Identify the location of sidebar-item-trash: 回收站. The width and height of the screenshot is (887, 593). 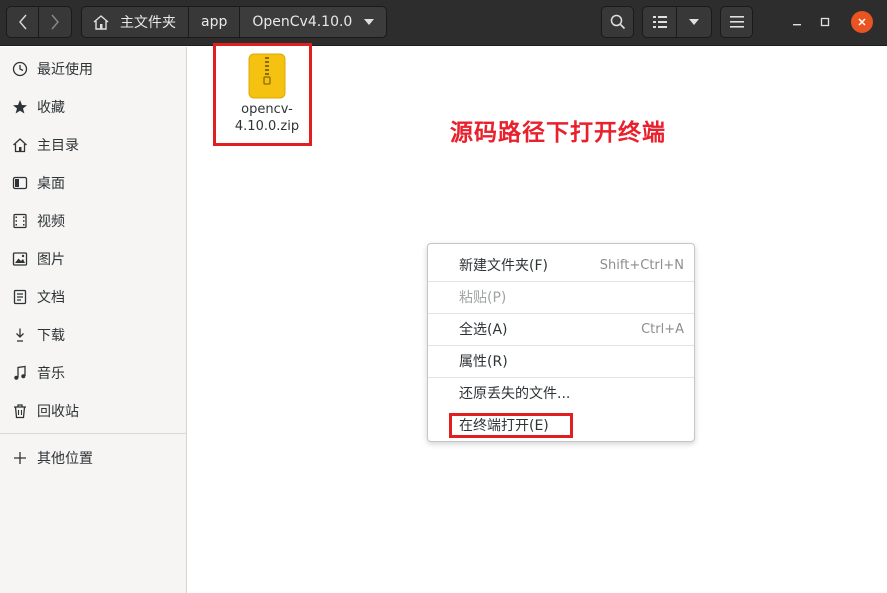
(93, 411).